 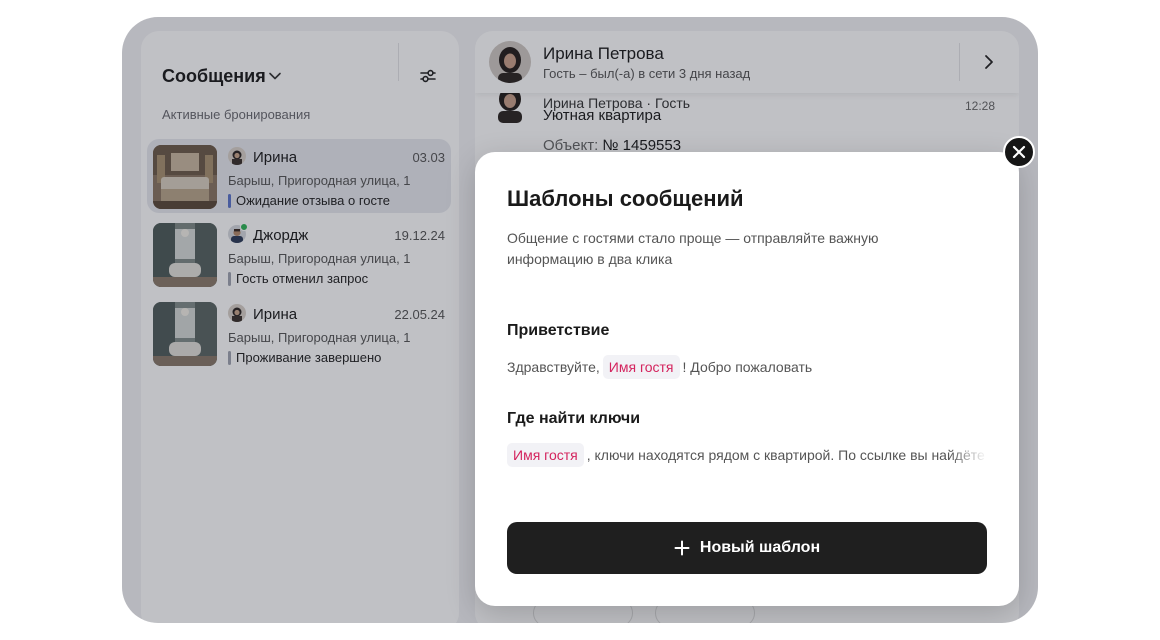 I want to click on modal-title: Шаблоны сообщений, so click(x=625, y=198).